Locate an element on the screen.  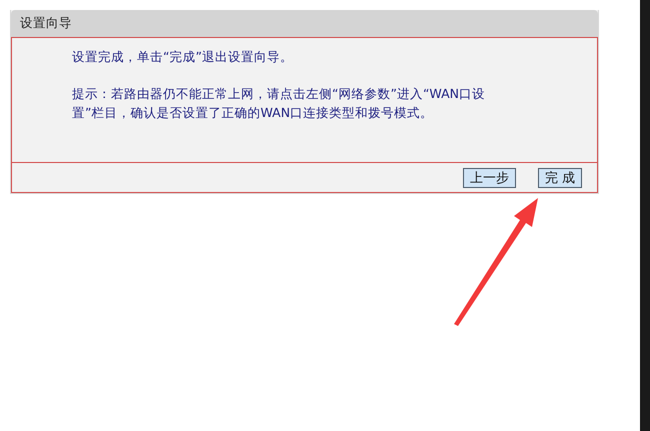
hint-text: 提示：若路由器仍不能正常上网，请点击左侧“网络参数”进入“WAN口设 置”栏目，确认是否设置了正确的WAN口连接类型和拨号模式。 is located at coordinates (279, 103).